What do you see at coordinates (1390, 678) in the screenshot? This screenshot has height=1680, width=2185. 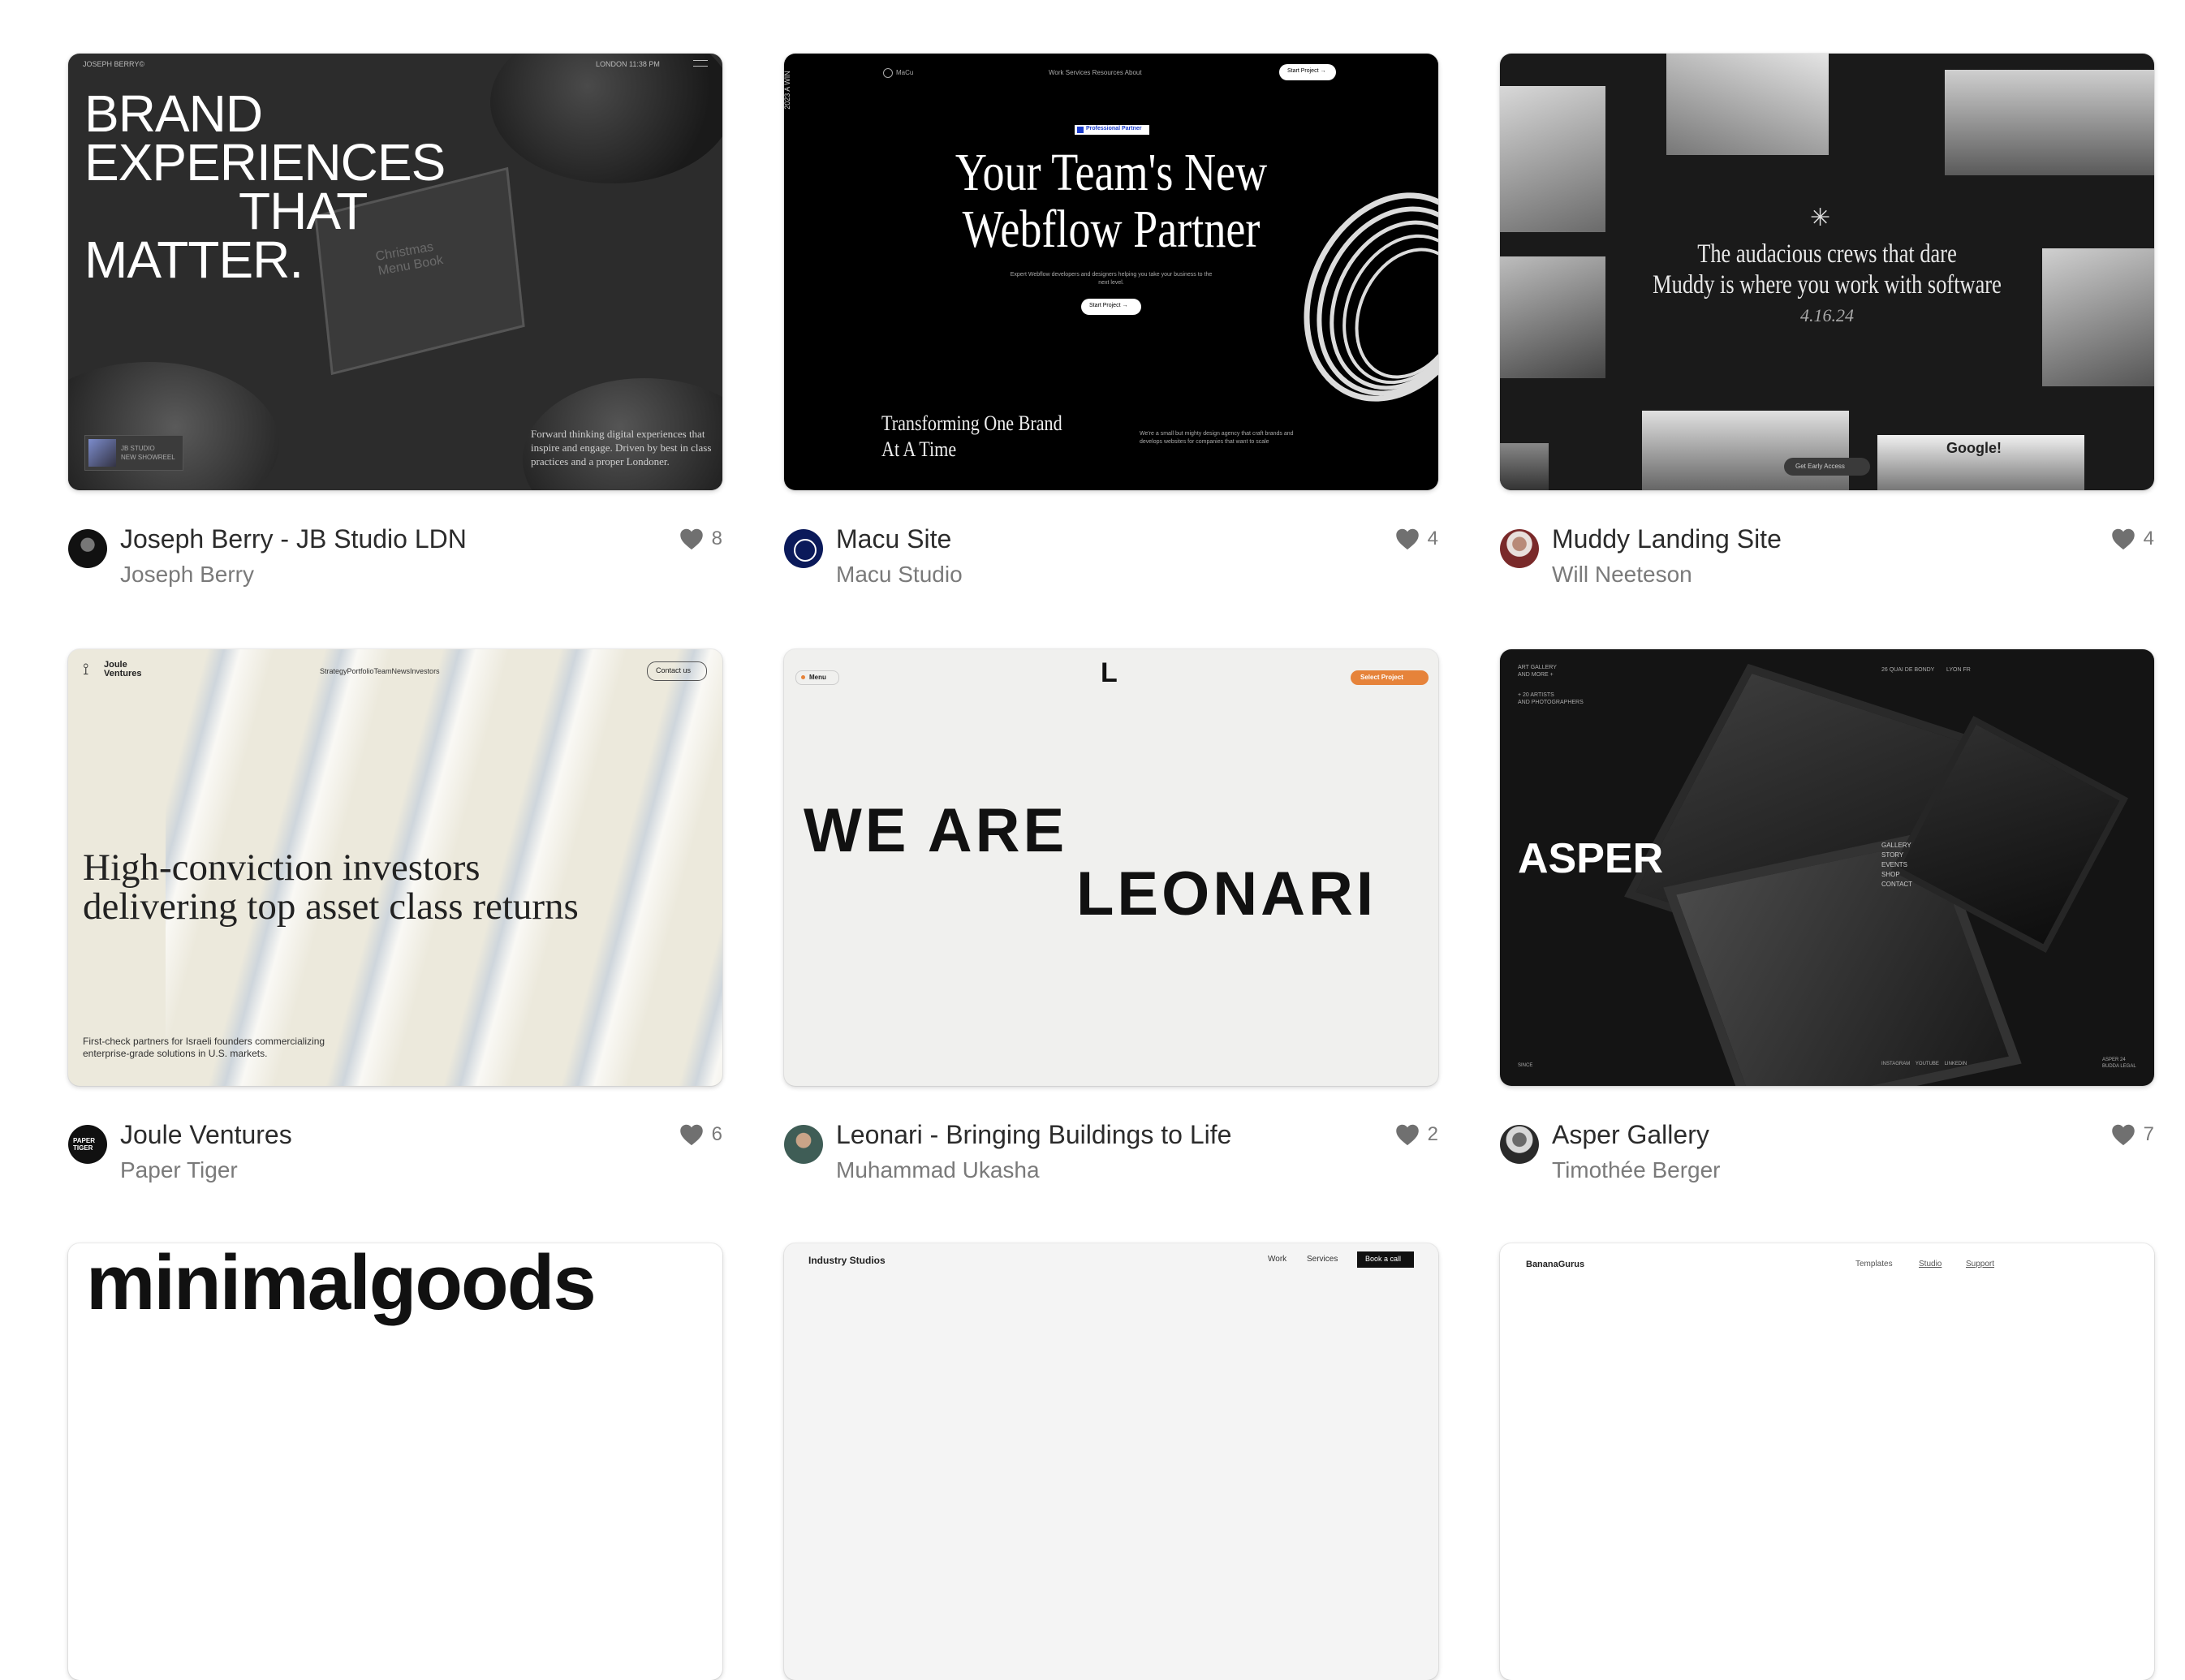 I see `select-project-button: Select Project` at bounding box center [1390, 678].